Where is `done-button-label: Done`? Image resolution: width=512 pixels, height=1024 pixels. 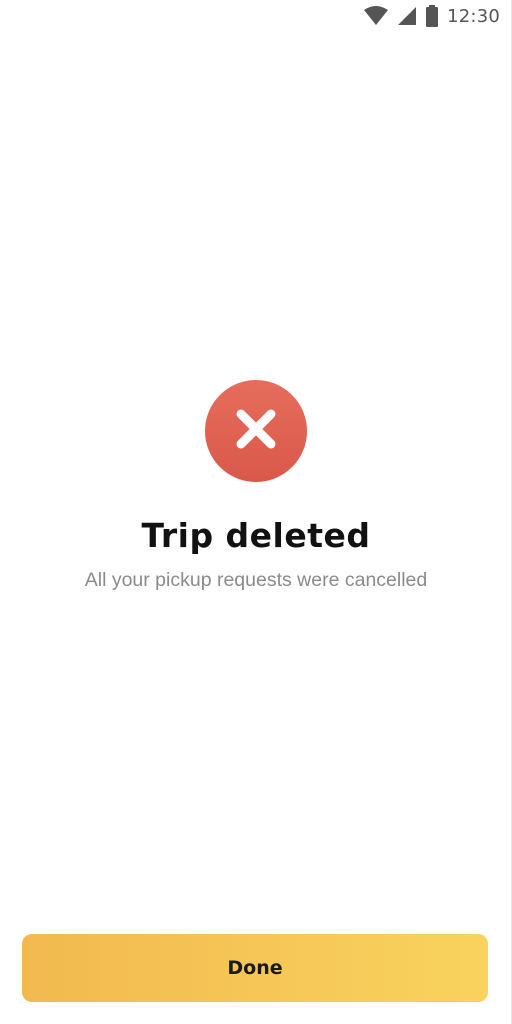
done-button-label: Done is located at coordinates (255, 968).